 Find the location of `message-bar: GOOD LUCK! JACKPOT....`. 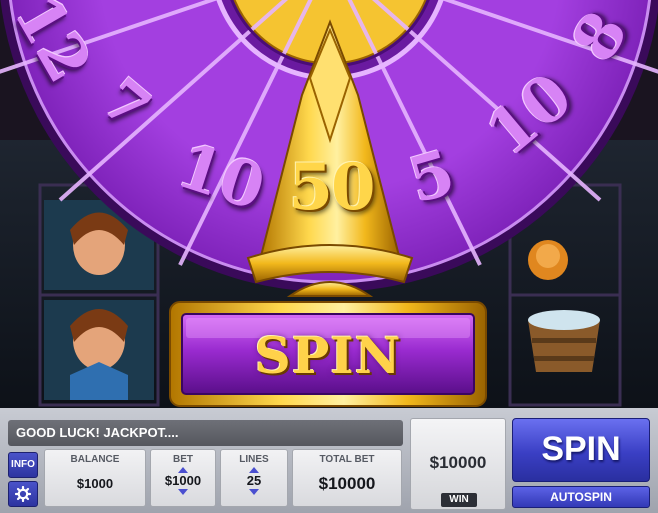

message-bar: GOOD LUCK! JACKPOT.... is located at coordinates (205, 433).